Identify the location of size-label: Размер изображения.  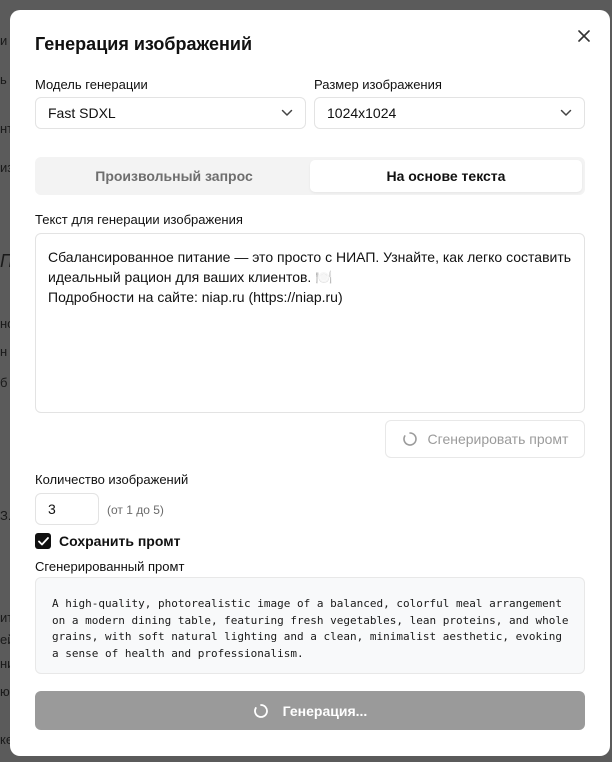
(378, 84).